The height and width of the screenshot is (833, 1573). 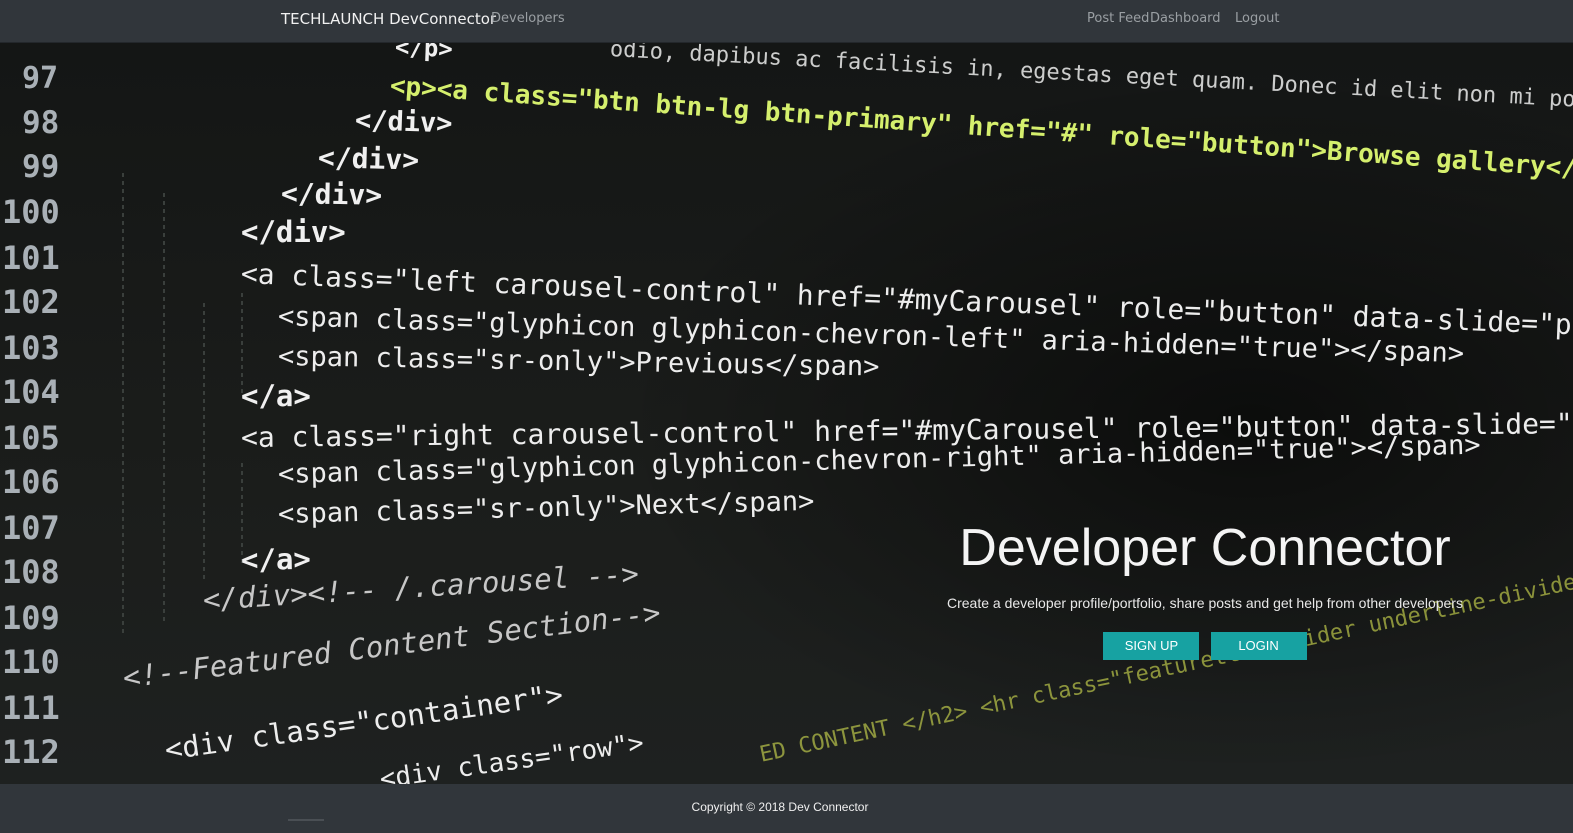 I want to click on line-number: 97, so click(x=40, y=78).